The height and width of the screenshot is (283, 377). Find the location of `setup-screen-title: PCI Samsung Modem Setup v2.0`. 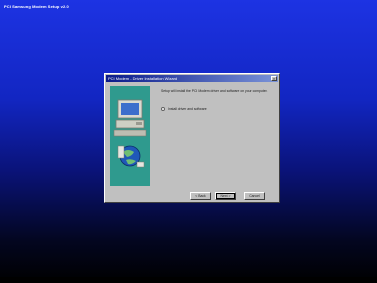

setup-screen-title: PCI Samsung Modem Setup v2.0 is located at coordinates (36, 6).